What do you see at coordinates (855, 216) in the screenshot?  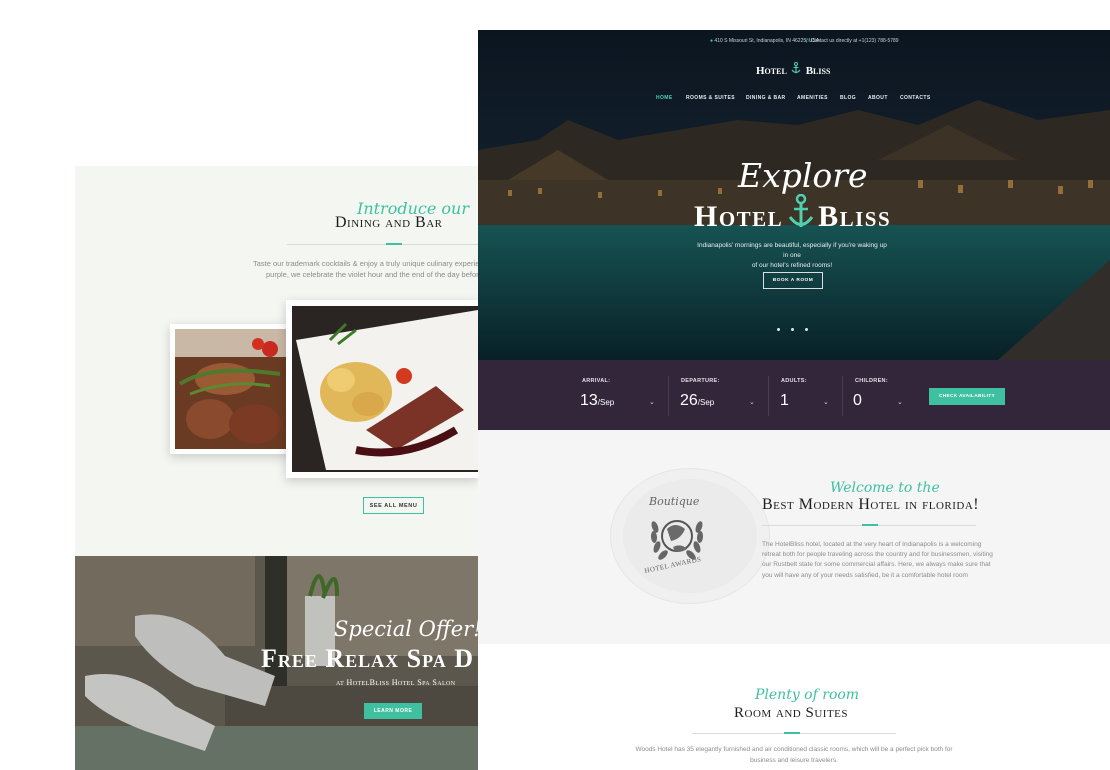 I see `hero-title-right: Bliss` at bounding box center [855, 216].